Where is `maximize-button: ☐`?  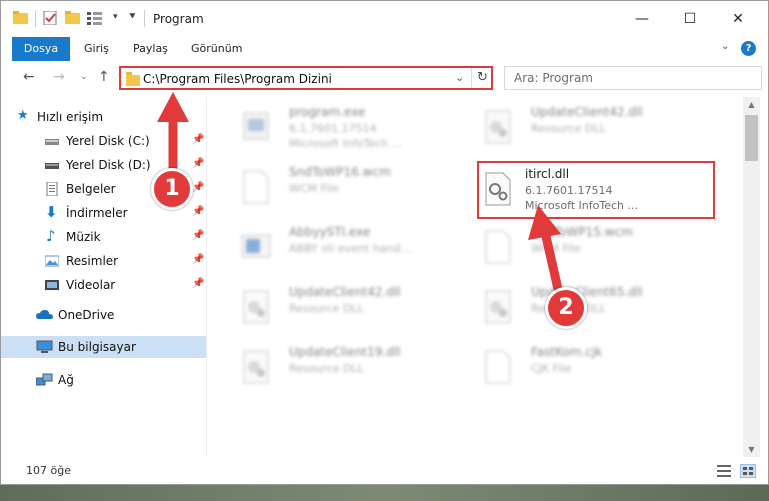 maximize-button: ☐ is located at coordinates (690, 19).